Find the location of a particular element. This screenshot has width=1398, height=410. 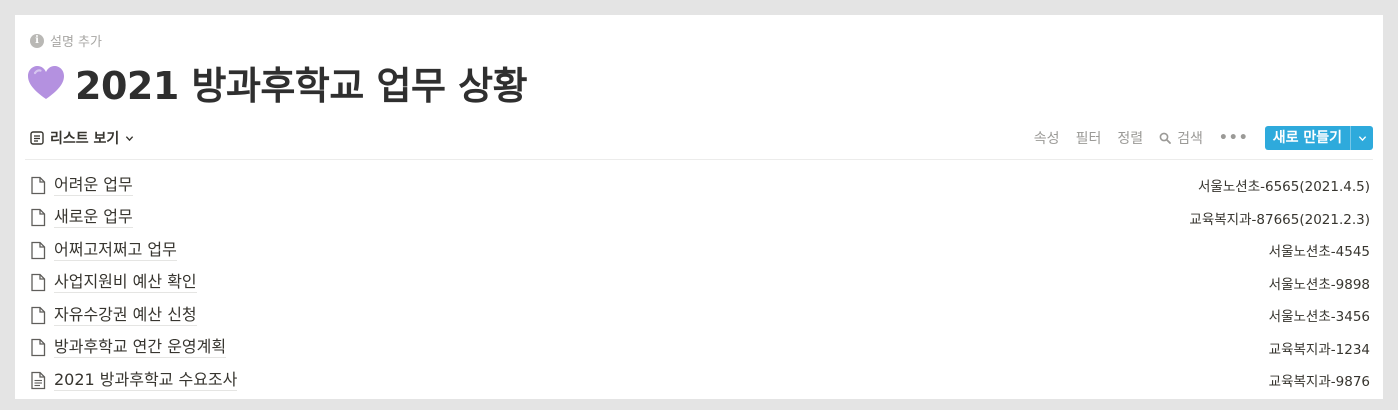

search-icon is located at coordinates (1165, 138).